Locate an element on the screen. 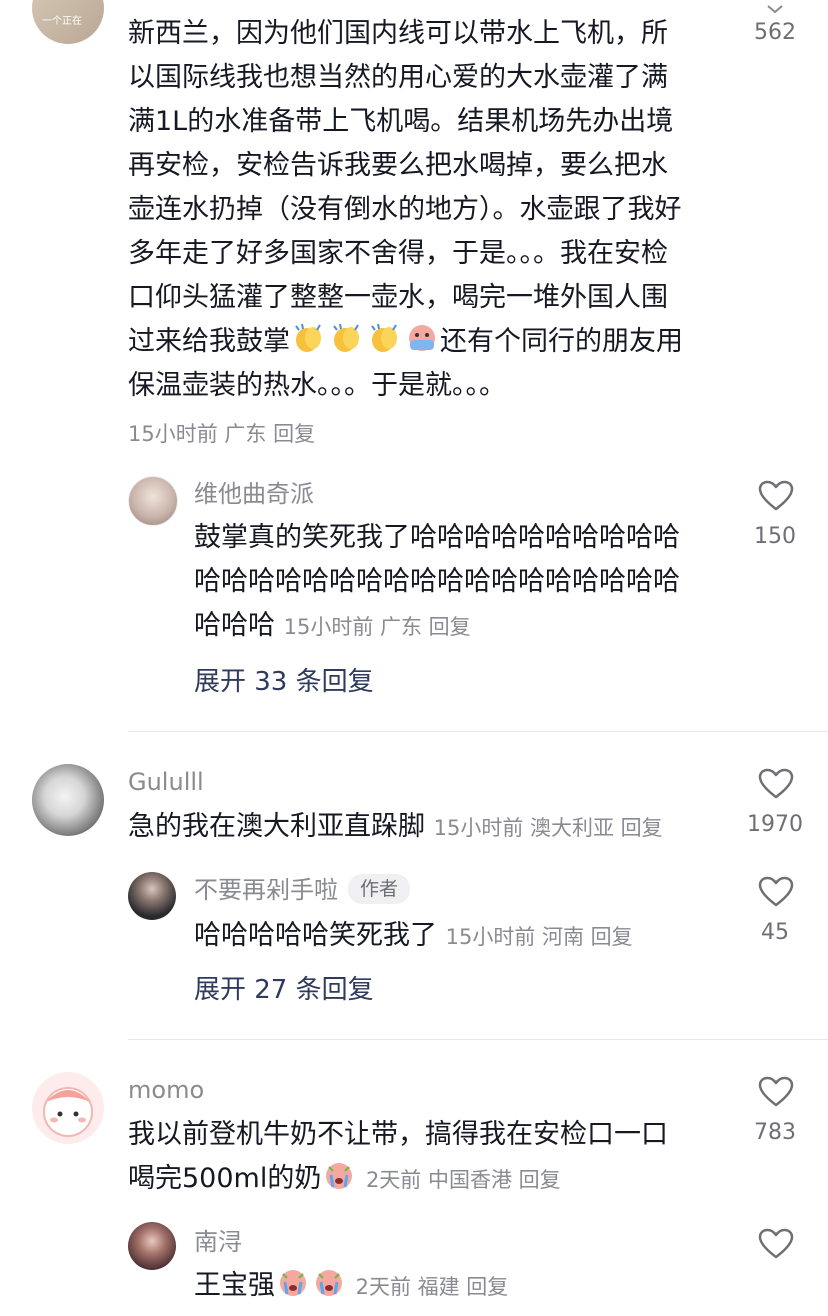 The height and width of the screenshot is (1316, 828). username: Gululll is located at coordinates (166, 782).